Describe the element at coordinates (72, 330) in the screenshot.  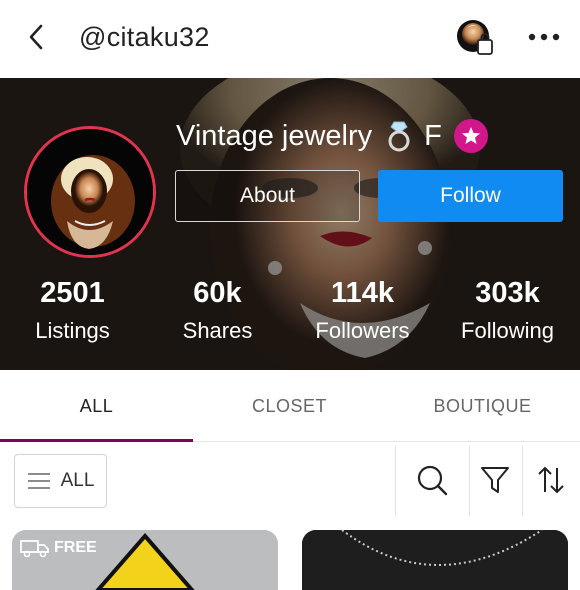
I see `stat-label: Listings` at that location.